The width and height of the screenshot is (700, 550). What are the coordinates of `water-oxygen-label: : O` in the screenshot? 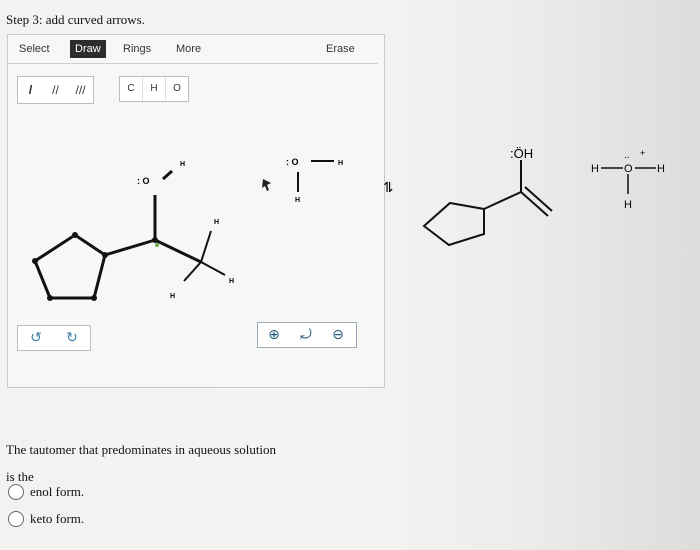 It's located at (292, 162).